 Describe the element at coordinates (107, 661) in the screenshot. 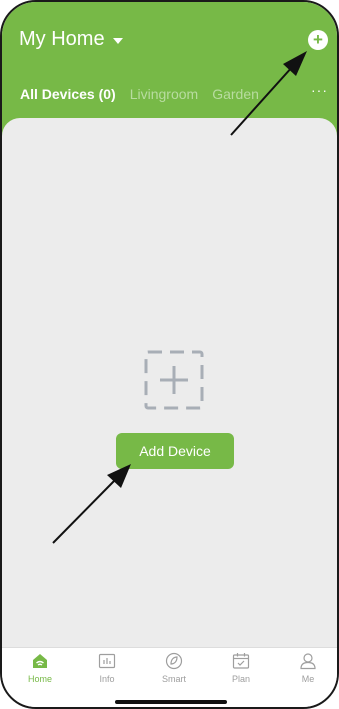

I see `chart-icon` at that location.